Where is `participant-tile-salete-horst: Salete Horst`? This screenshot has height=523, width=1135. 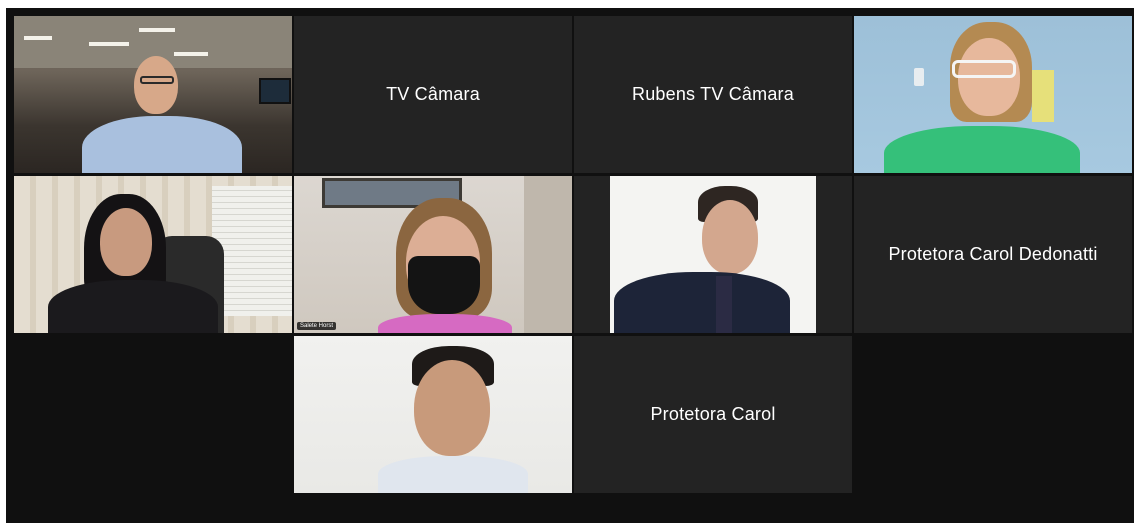 participant-tile-salete-horst: Salete Horst is located at coordinates (433, 254).